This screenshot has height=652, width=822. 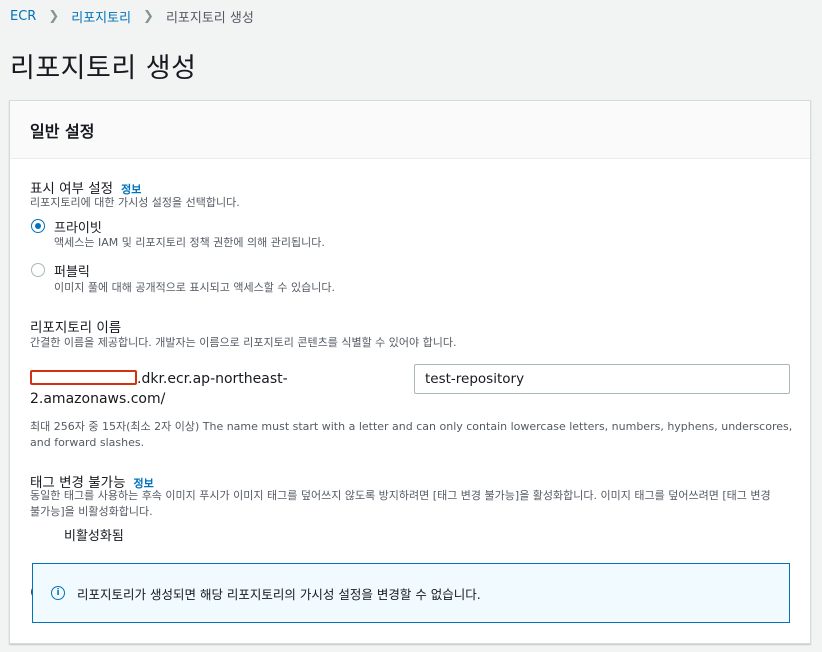 What do you see at coordinates (87, 442) in the screenshot?
I see `constraint-line-2: and forward slashes.` at bounding box center [87, 442].